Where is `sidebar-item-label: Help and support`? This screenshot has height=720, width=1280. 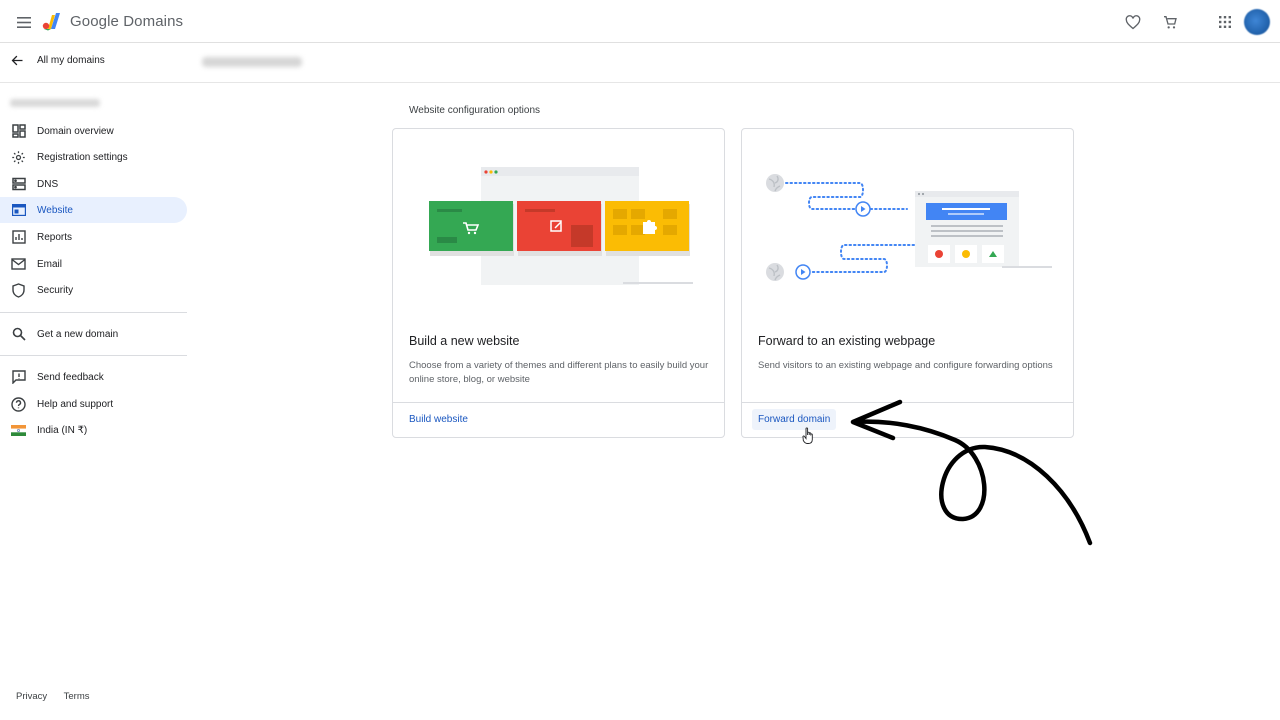
sidebar-item-label: Help and support is located at coordinates (75, 404).